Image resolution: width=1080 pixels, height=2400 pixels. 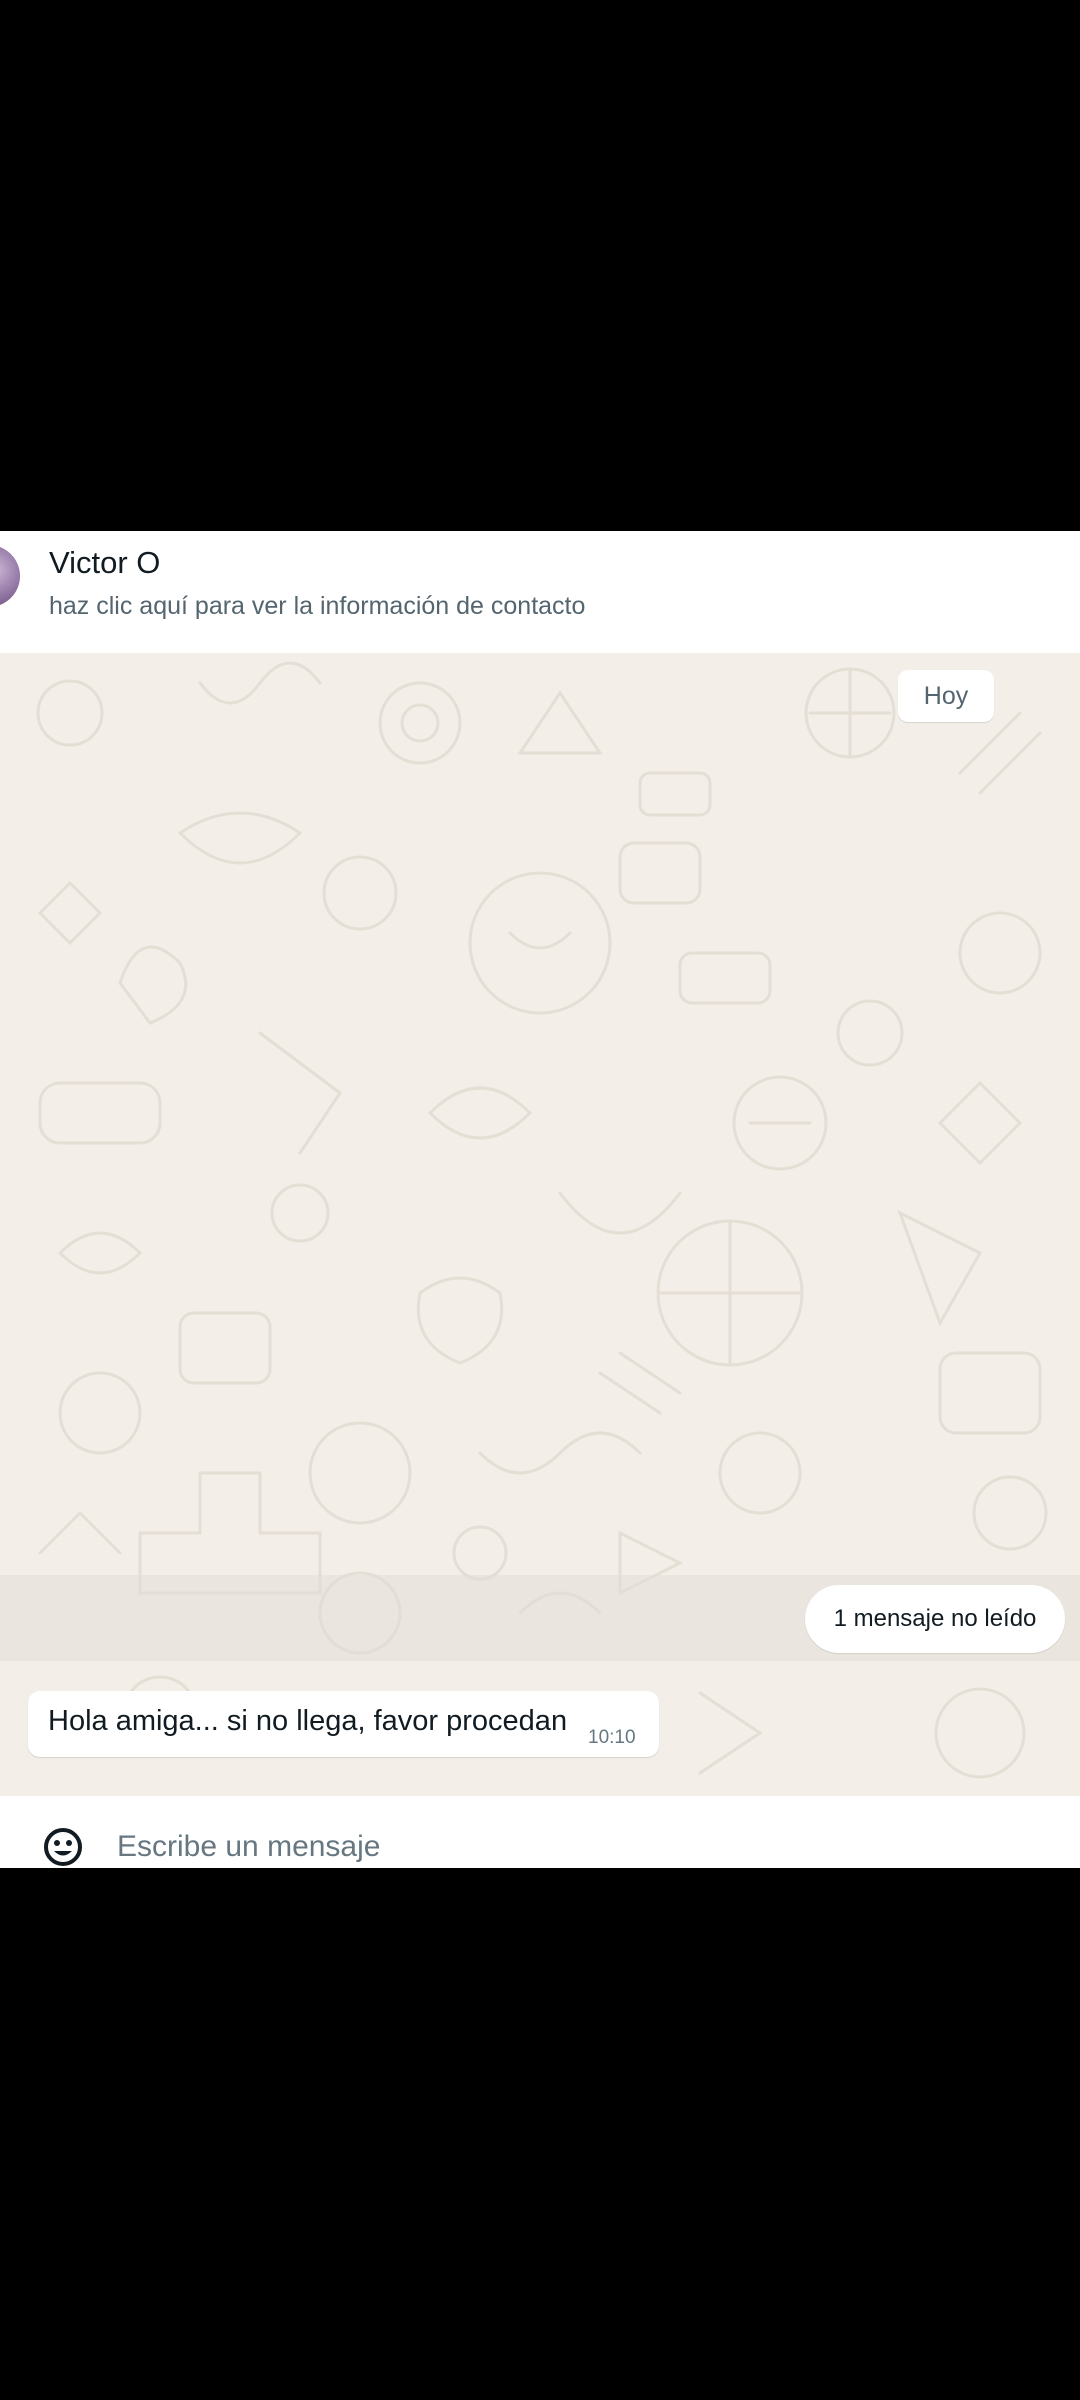 What do you see at coordinates (946, 696) in the screenshot?
I see `date-divider: Hoy` at bounding box center [946, 696].